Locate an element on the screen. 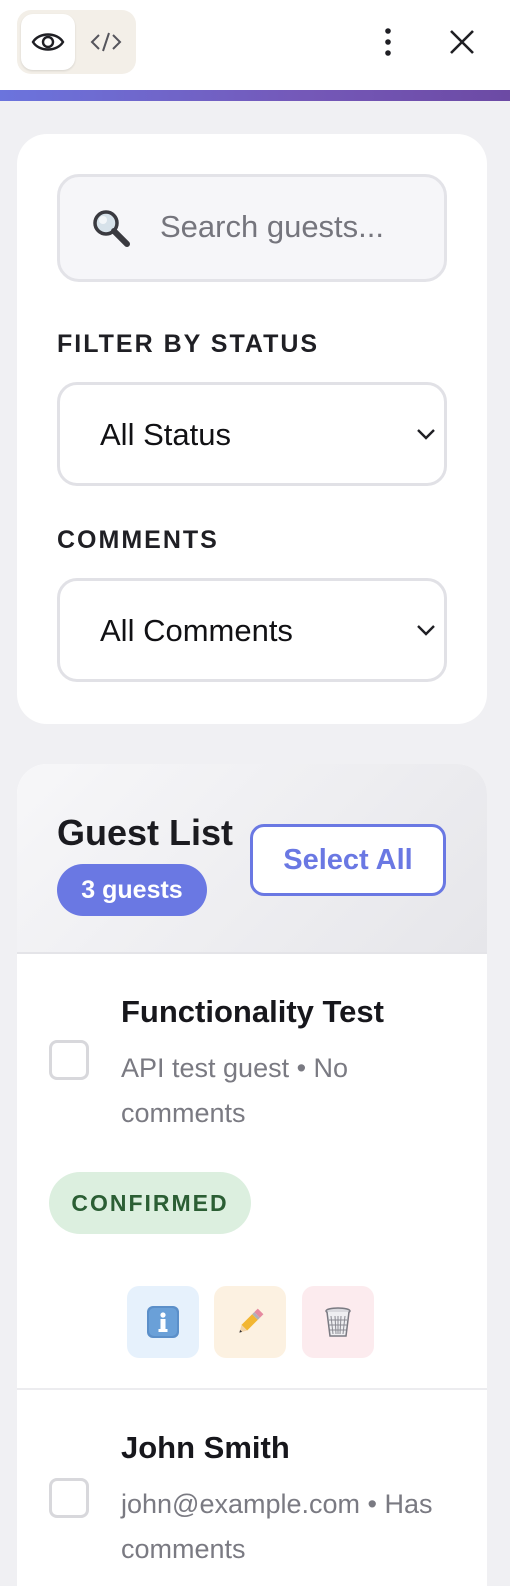  guest-name: Functionality Test is located at coordinates (252, 1011).